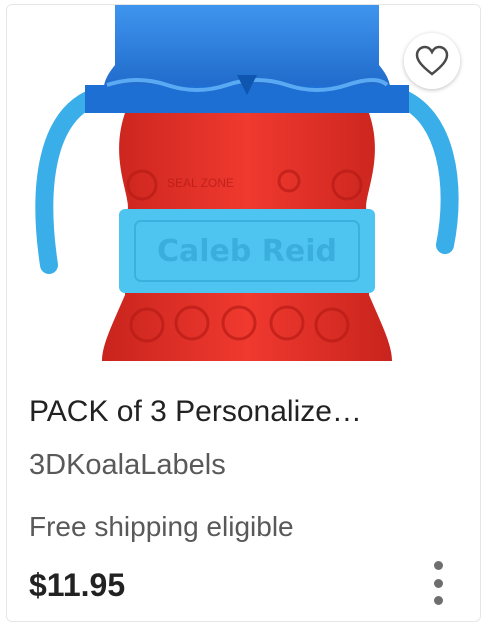 The image size is (489, 630). What do you see at coordinates (438, 565) in the screenshot?
I see `vertical-ellipsis-icon` at bounding box center [438, 565].